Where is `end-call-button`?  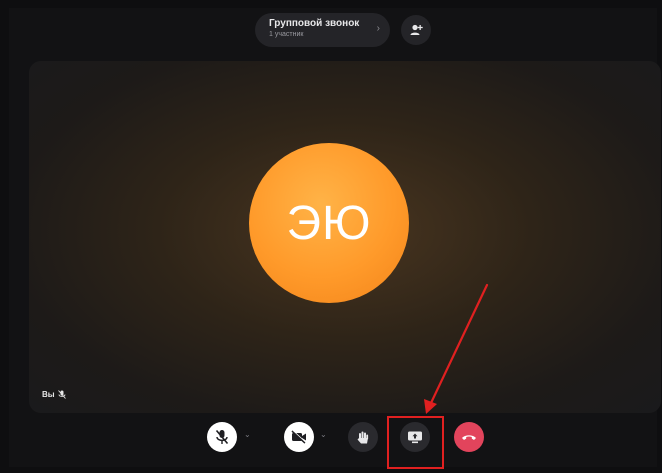
end-call-button is located at coordinates (469, 437).